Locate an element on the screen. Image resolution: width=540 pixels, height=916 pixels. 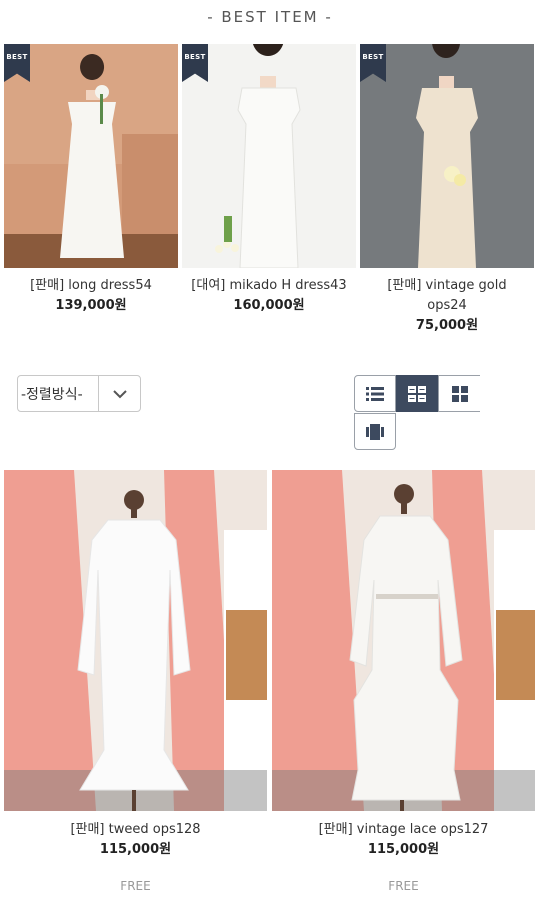
grid-icon is located at coordinates (459, 393).